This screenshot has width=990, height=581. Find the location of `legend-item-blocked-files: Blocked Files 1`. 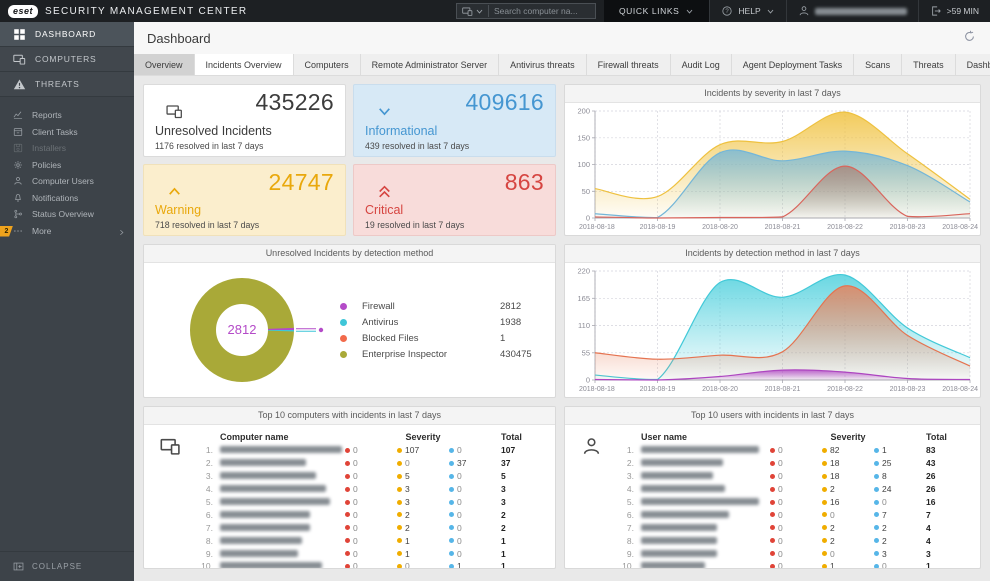

legend-item-blocked-files: Blocked Files 1 is located at coordinates (440, 338).